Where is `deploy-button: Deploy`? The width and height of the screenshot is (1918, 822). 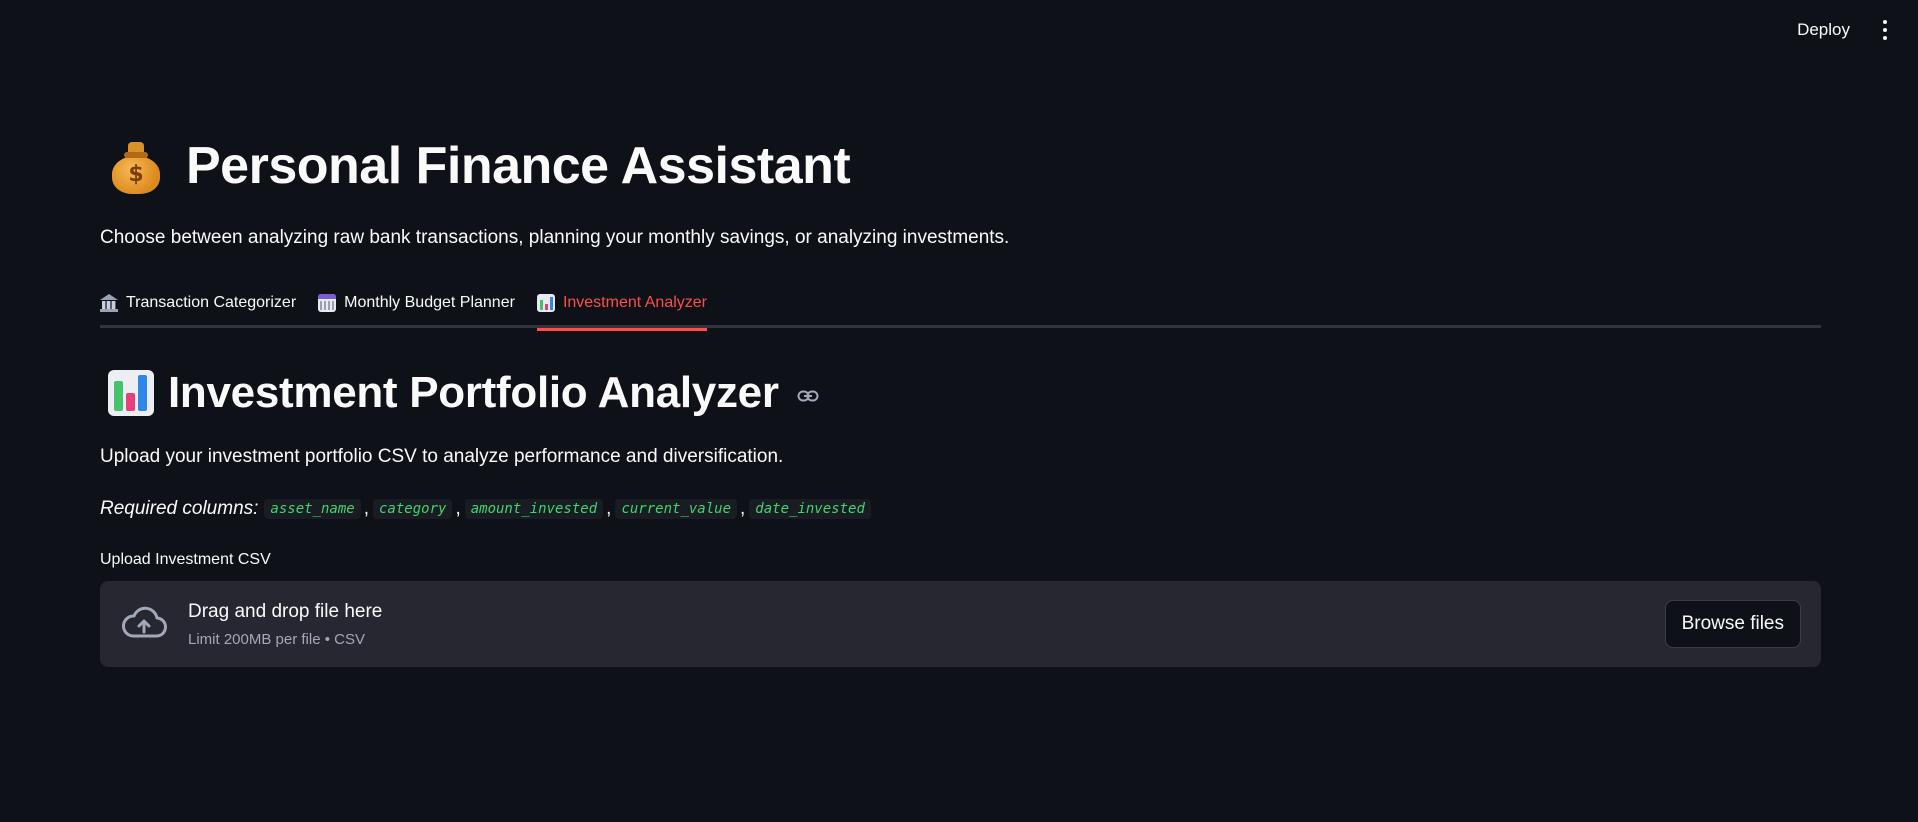 deploy-button: Deploy is located at coordinates (1823, 30).